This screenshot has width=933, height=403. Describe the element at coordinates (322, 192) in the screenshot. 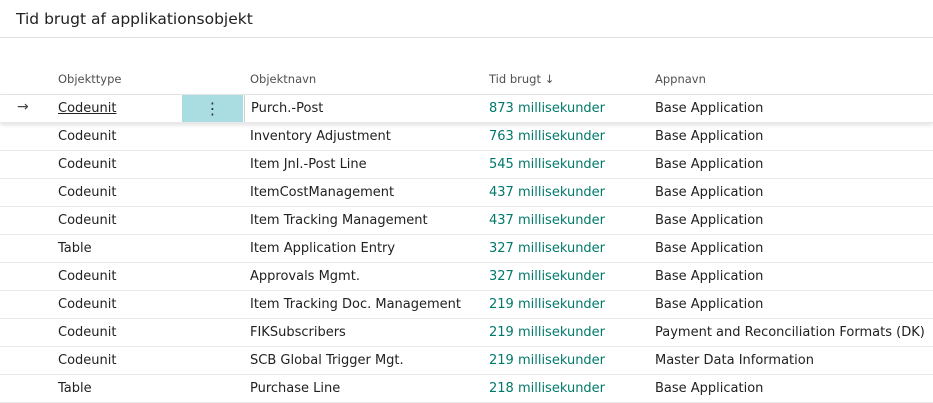

I see `object-name-cell: ItemCostManagement` at that location.